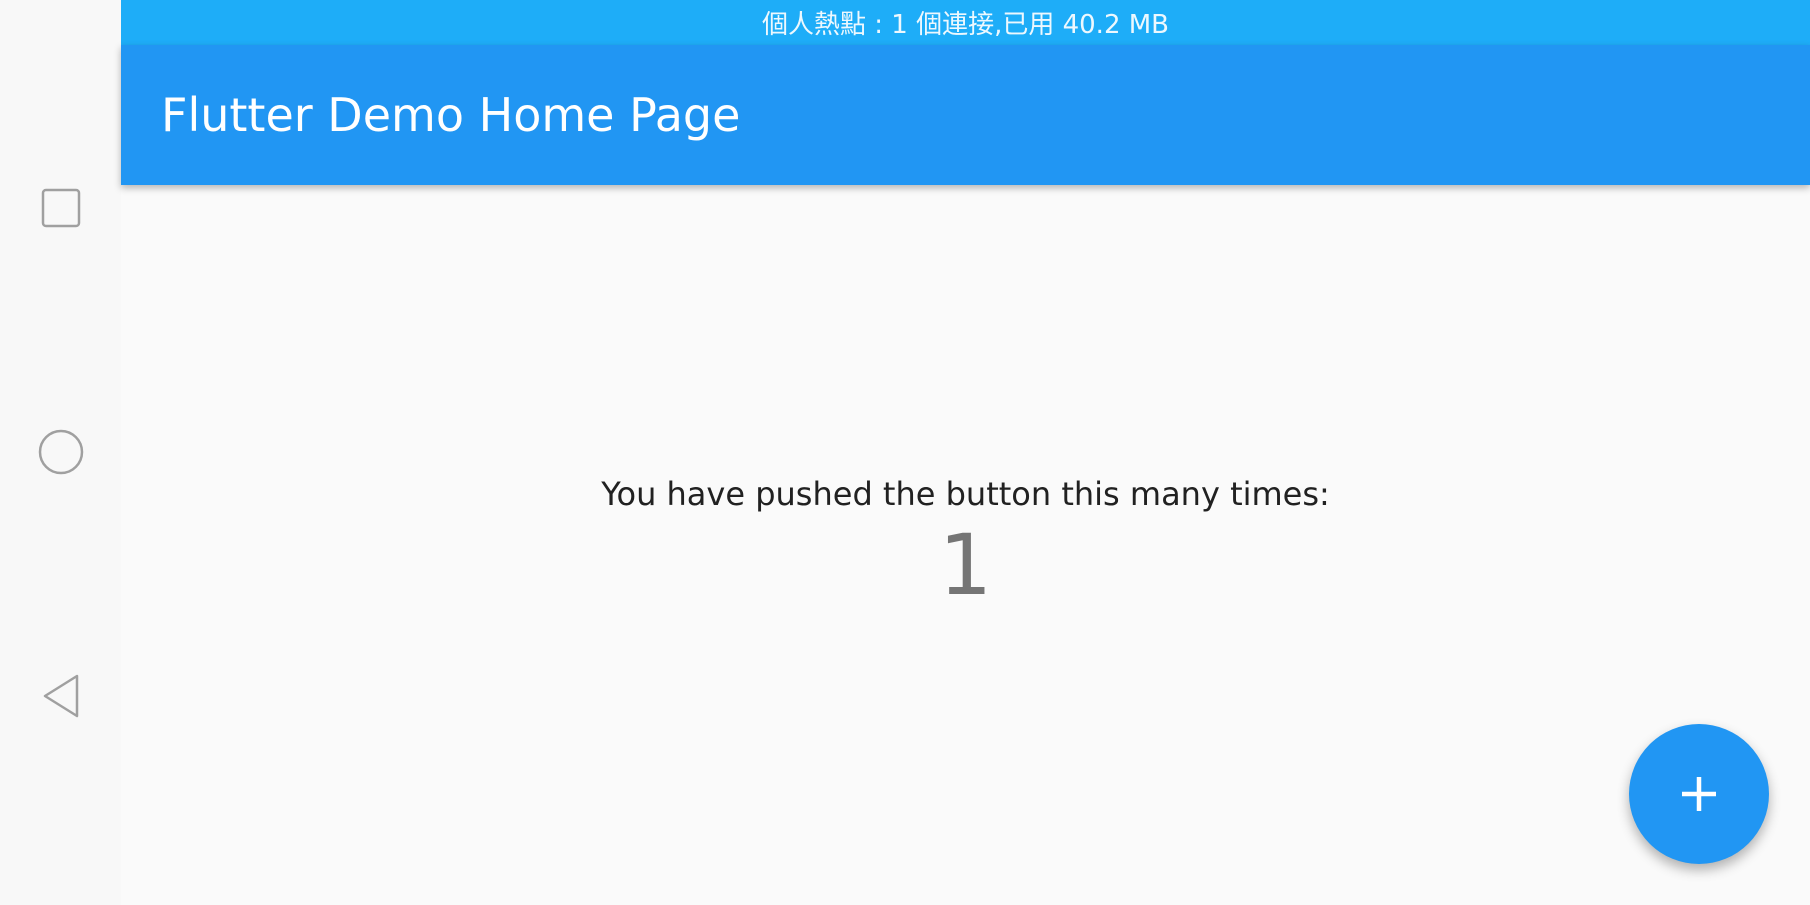 The height and width of the screenshot is (905, 1810). I want to click on home-button, so click(60, 452).